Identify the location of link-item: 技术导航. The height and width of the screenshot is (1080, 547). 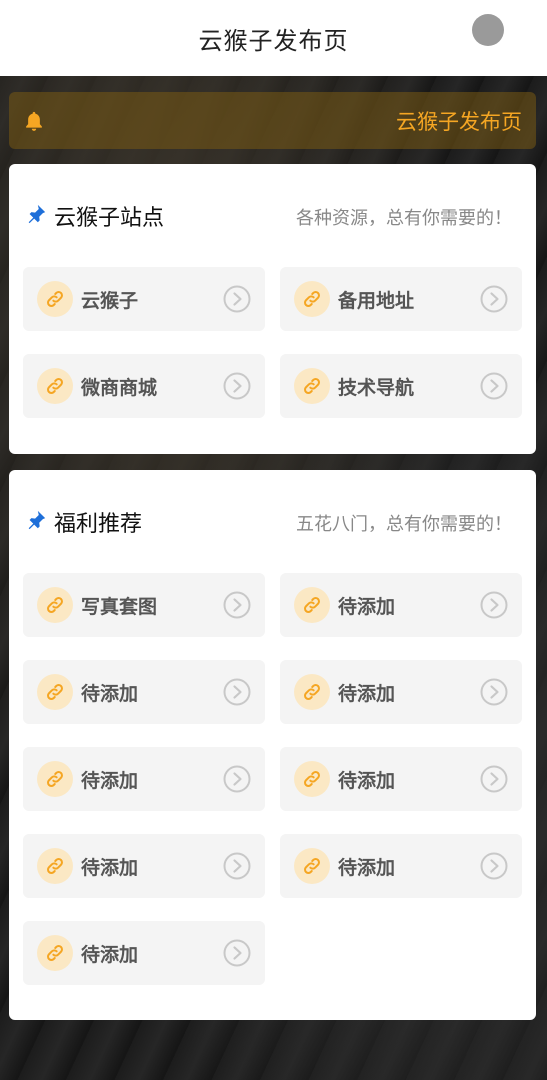
(401, 386).